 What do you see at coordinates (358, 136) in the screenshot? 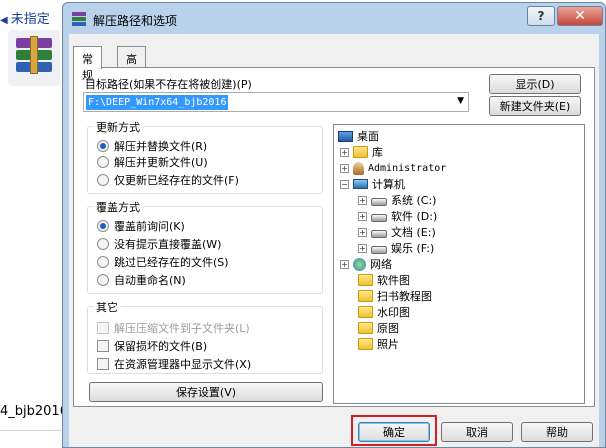
I see `tree-node-desktop: 桌面` at bounding box center [358, 136].